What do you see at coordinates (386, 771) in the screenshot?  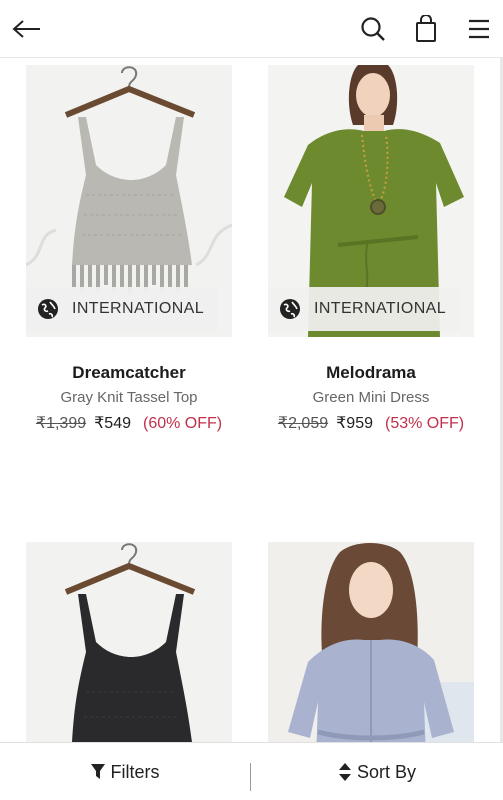 I see `sort-label: Sort By` at bounding box center [386, 771].